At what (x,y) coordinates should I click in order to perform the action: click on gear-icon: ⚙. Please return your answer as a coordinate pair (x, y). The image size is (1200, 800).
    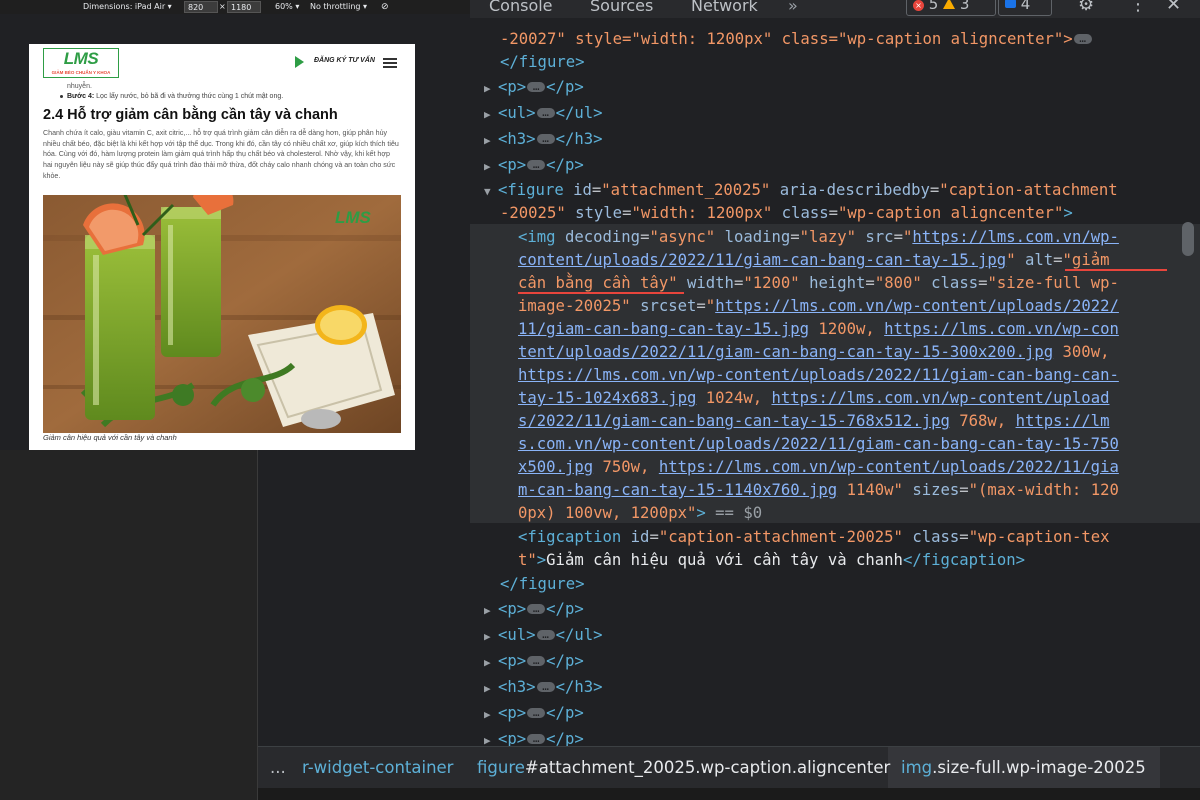
    Looking at the image, I should click on (1086, 7).